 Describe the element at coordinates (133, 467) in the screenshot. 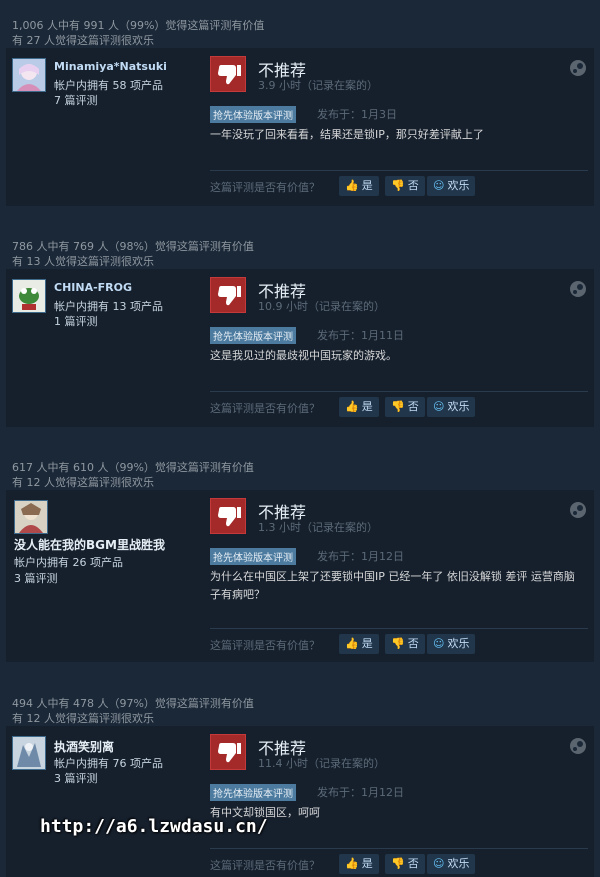

I see `helpful-count: 617 人中有 610 人（99%）觉得这篇评测有价值` at that location.